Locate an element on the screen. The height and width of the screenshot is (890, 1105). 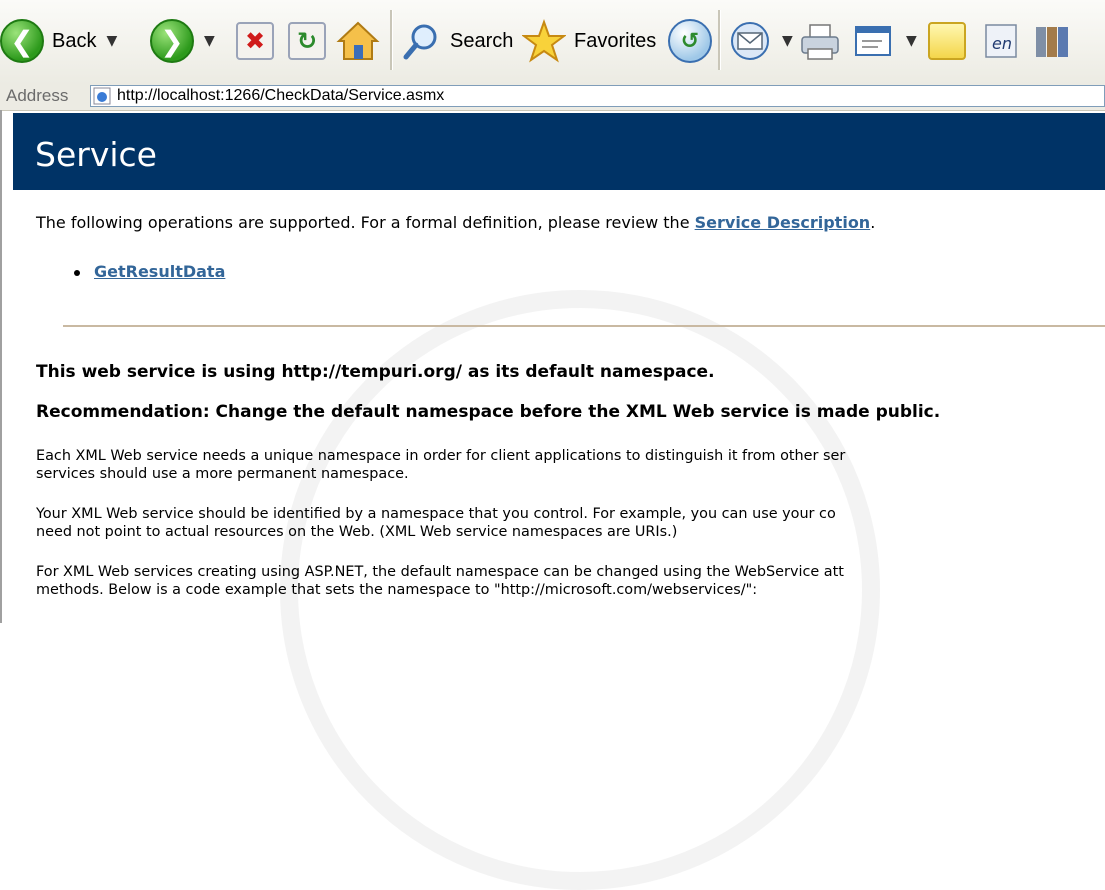
refresh-icon: ↻ is located at coordinates (307, 41).